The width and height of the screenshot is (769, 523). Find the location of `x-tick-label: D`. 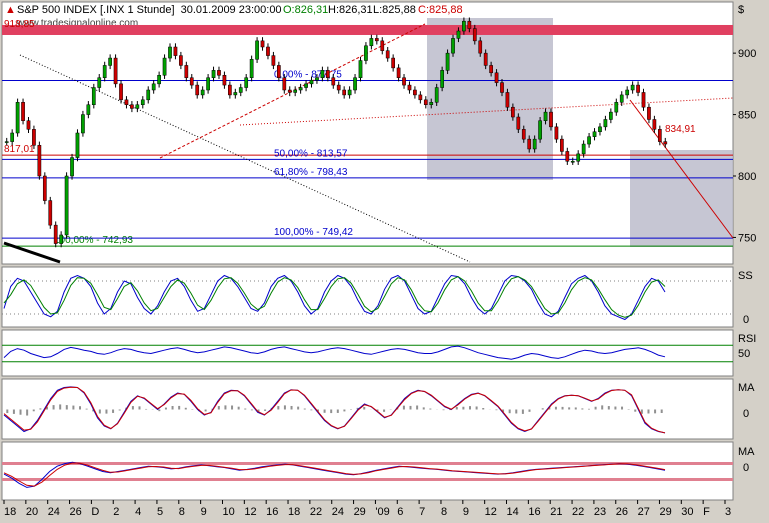

x-tick-label: D is located at coordinates (95, 512).